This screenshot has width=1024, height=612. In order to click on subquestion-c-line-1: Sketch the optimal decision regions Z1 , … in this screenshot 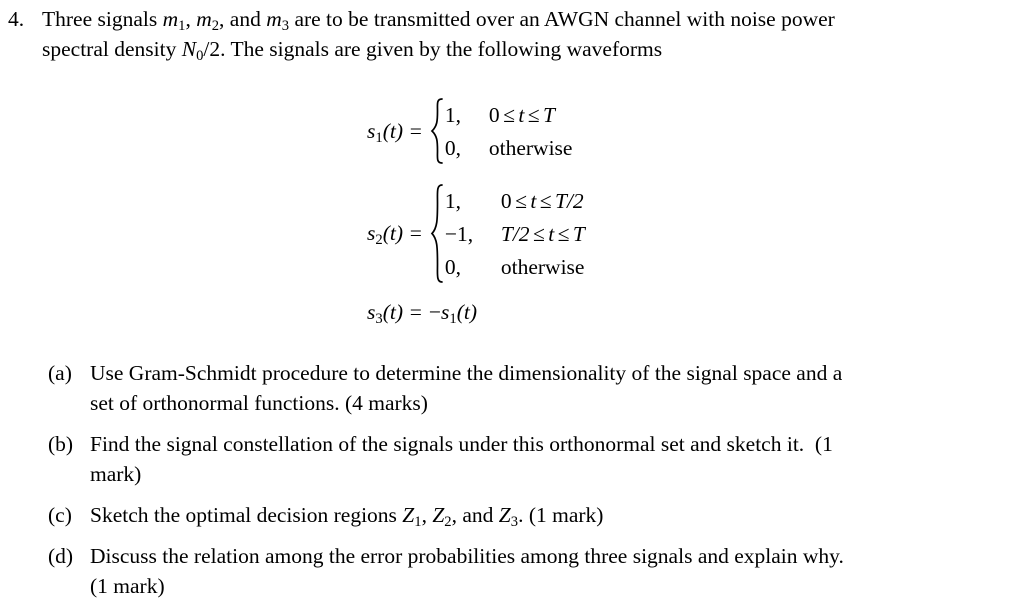, I will do `click(557, 515)`.